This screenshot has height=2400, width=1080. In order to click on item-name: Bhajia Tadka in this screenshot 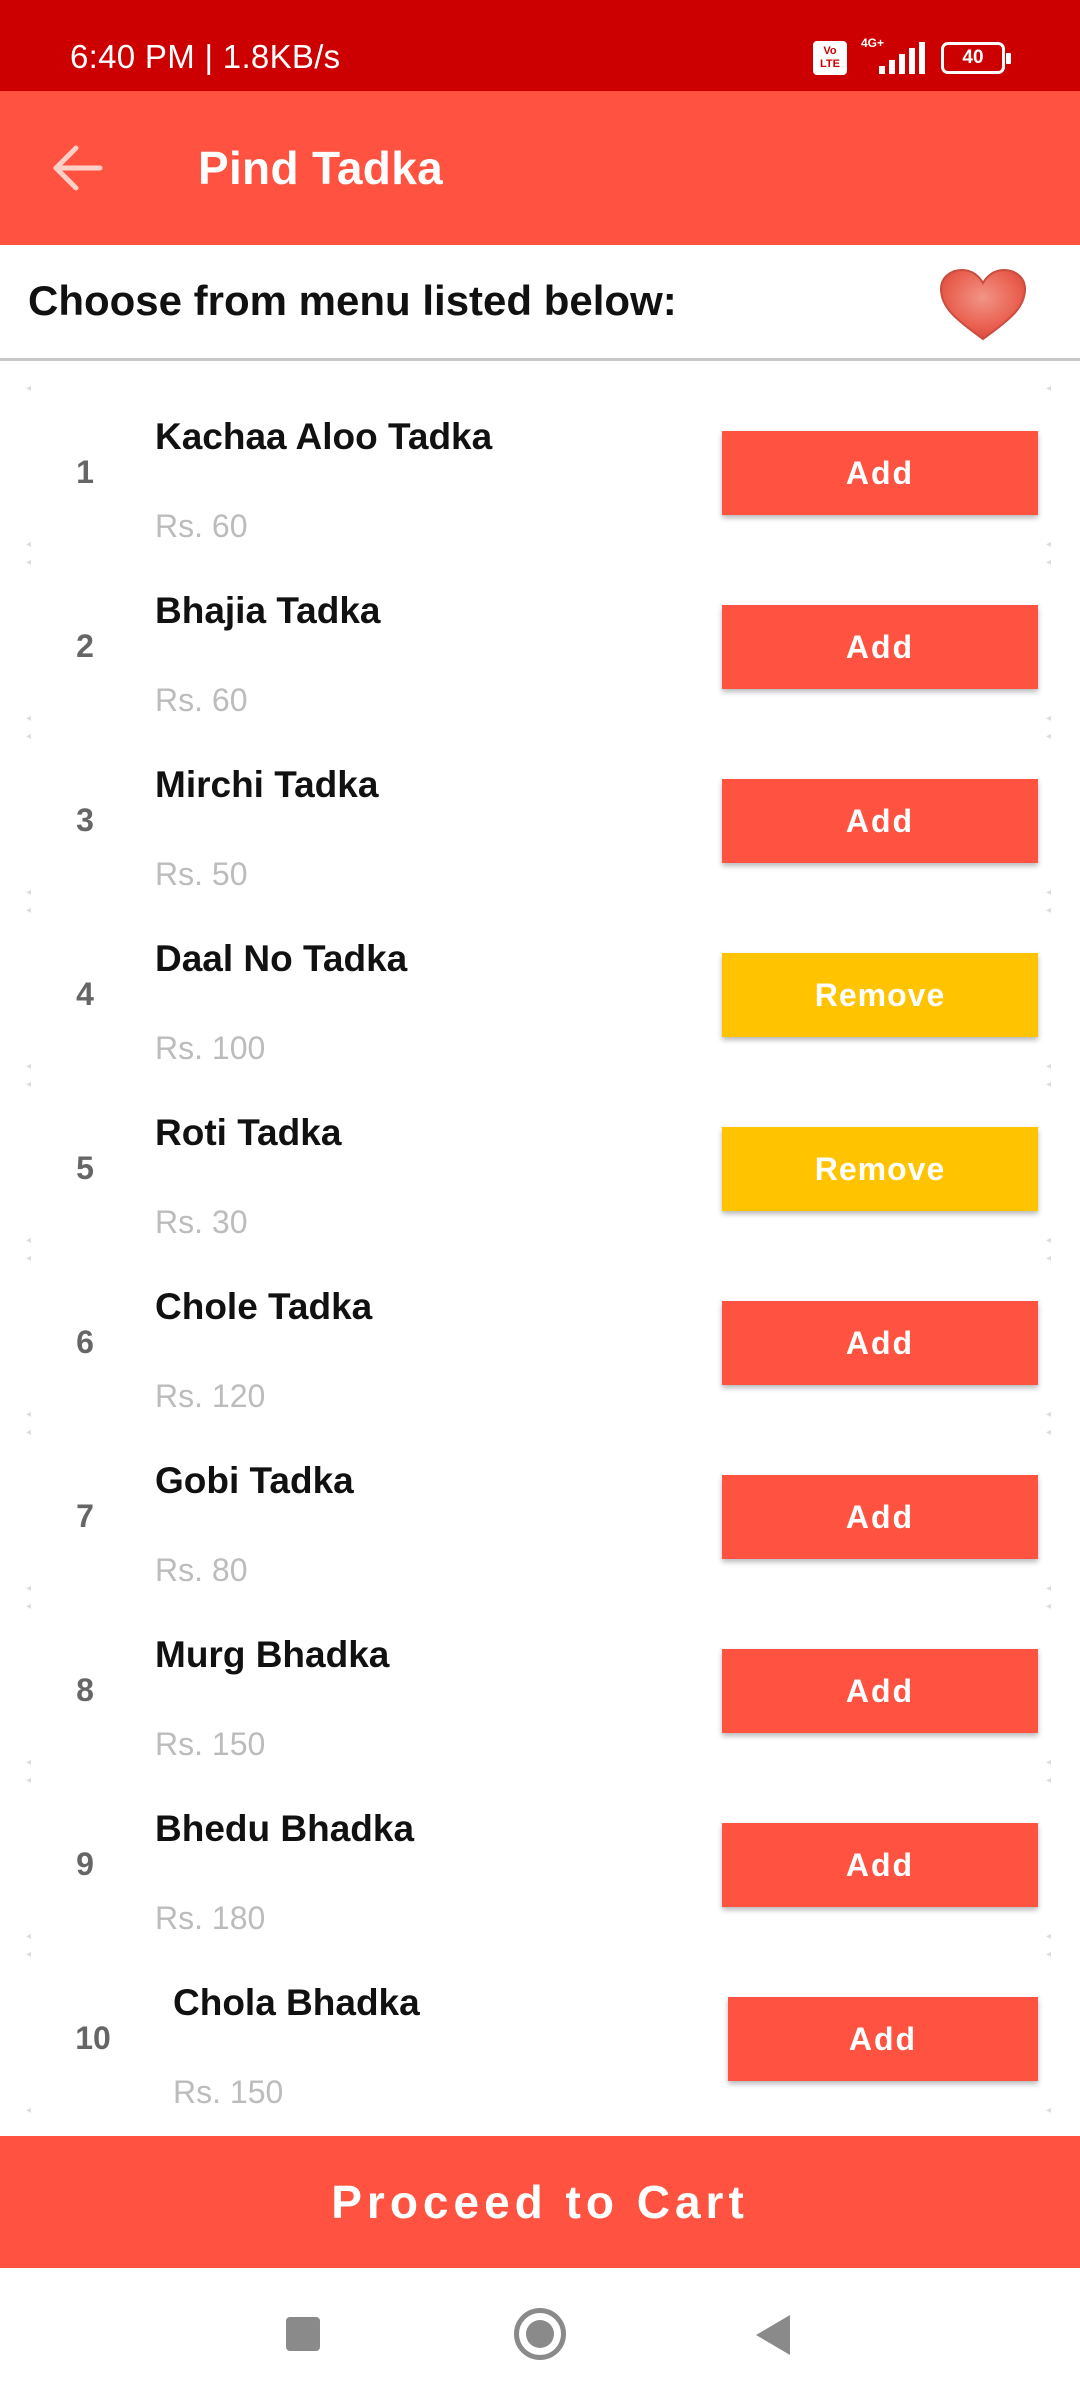, I will do `click(268, 610)`.